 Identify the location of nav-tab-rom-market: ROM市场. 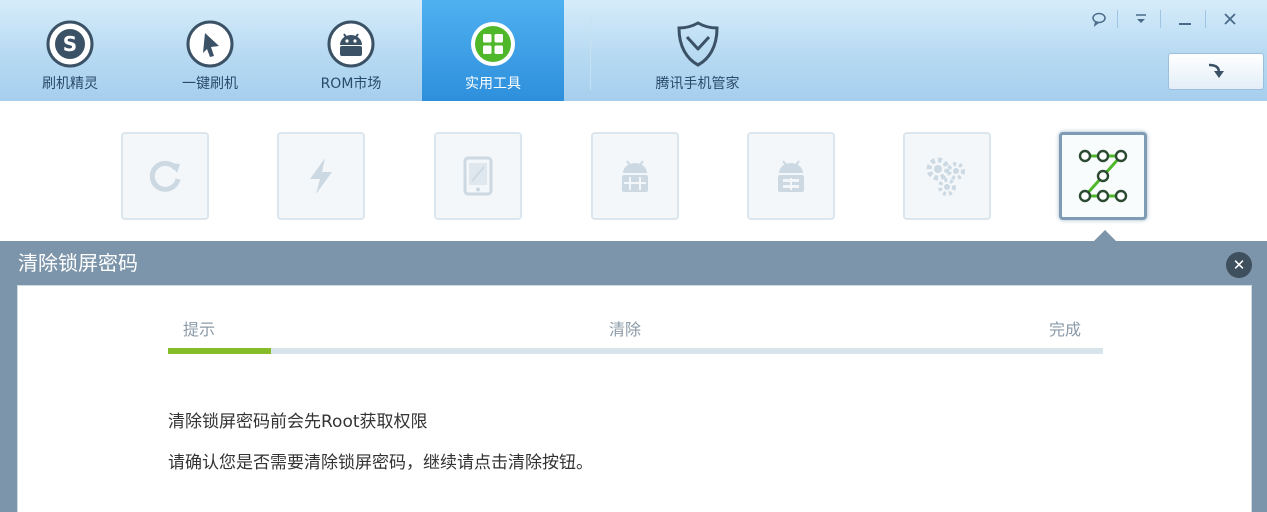
(351, 50).